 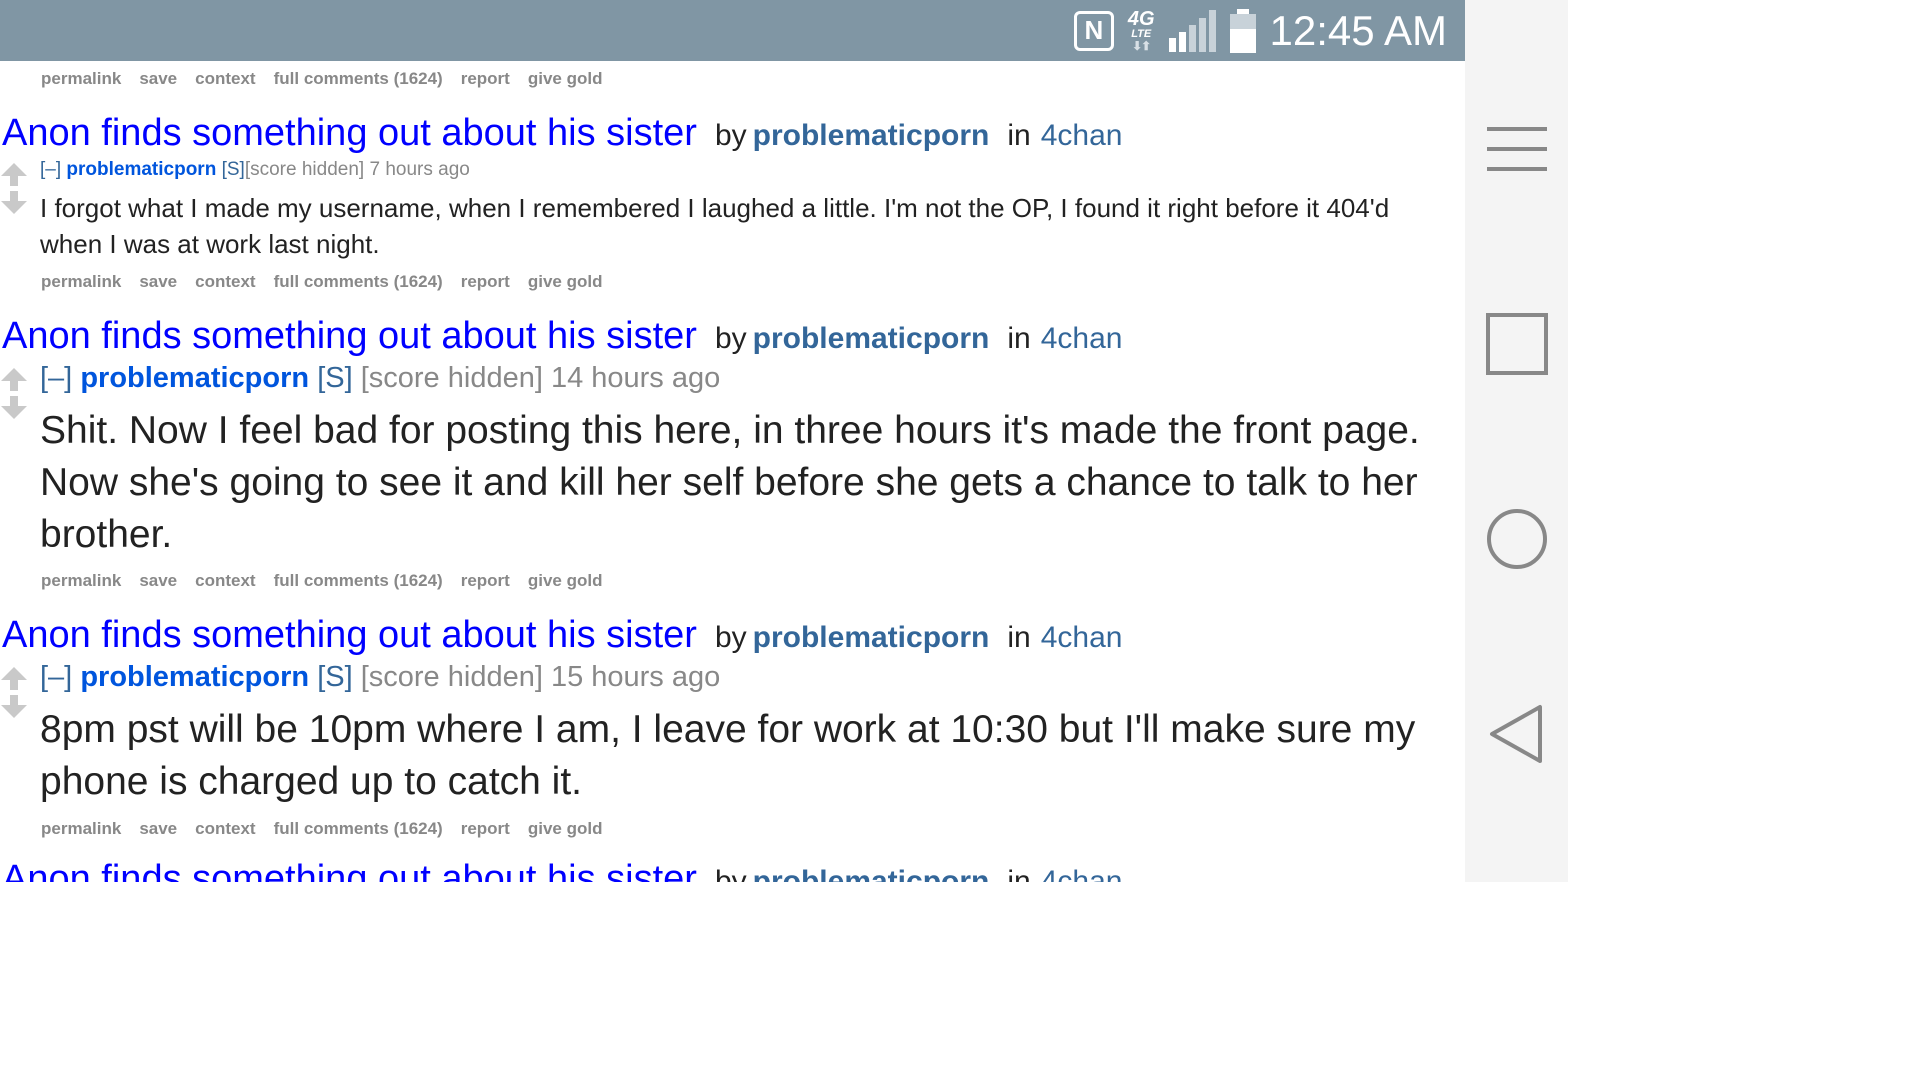 What do you see at coordinates (1516, 344) in the screenshot?
I see `recents-icon` at bounding box center [1516, 344].